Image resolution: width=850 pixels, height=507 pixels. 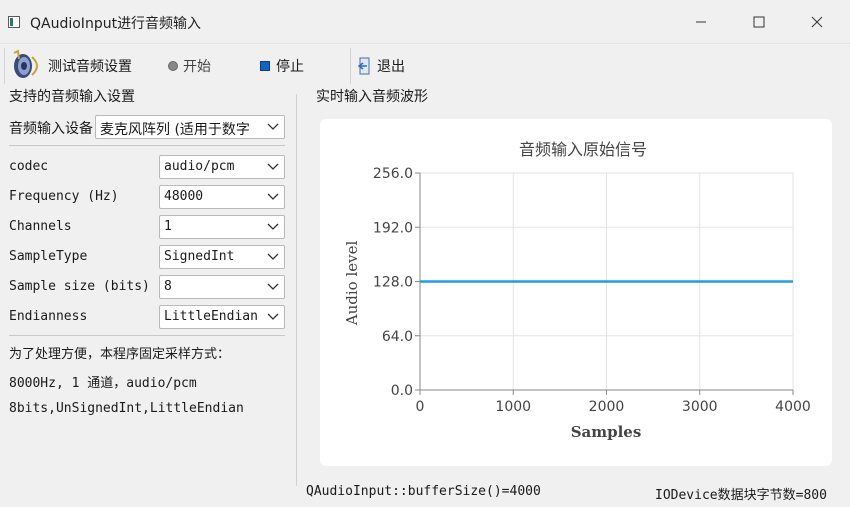 I want to click on x-tick-label: 1000, so click(x=513, y=407).